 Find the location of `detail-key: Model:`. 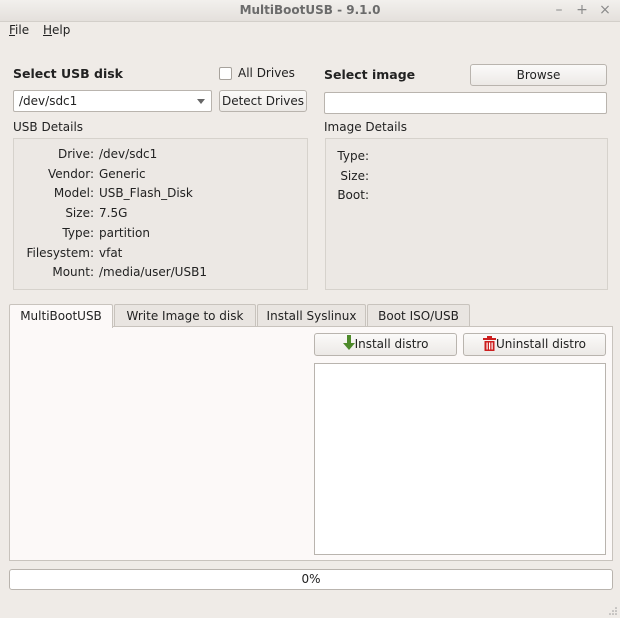

detail-key: Model: is located at coordinates (73, 193).